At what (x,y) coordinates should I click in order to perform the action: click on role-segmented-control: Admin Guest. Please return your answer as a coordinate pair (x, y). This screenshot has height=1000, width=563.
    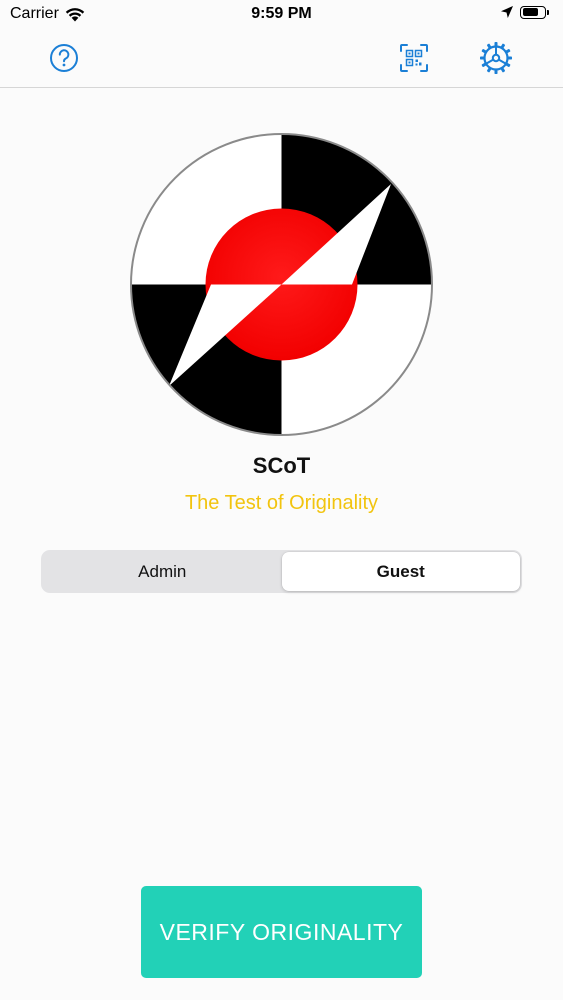
    Looking at the image, I should click on (281, 571).